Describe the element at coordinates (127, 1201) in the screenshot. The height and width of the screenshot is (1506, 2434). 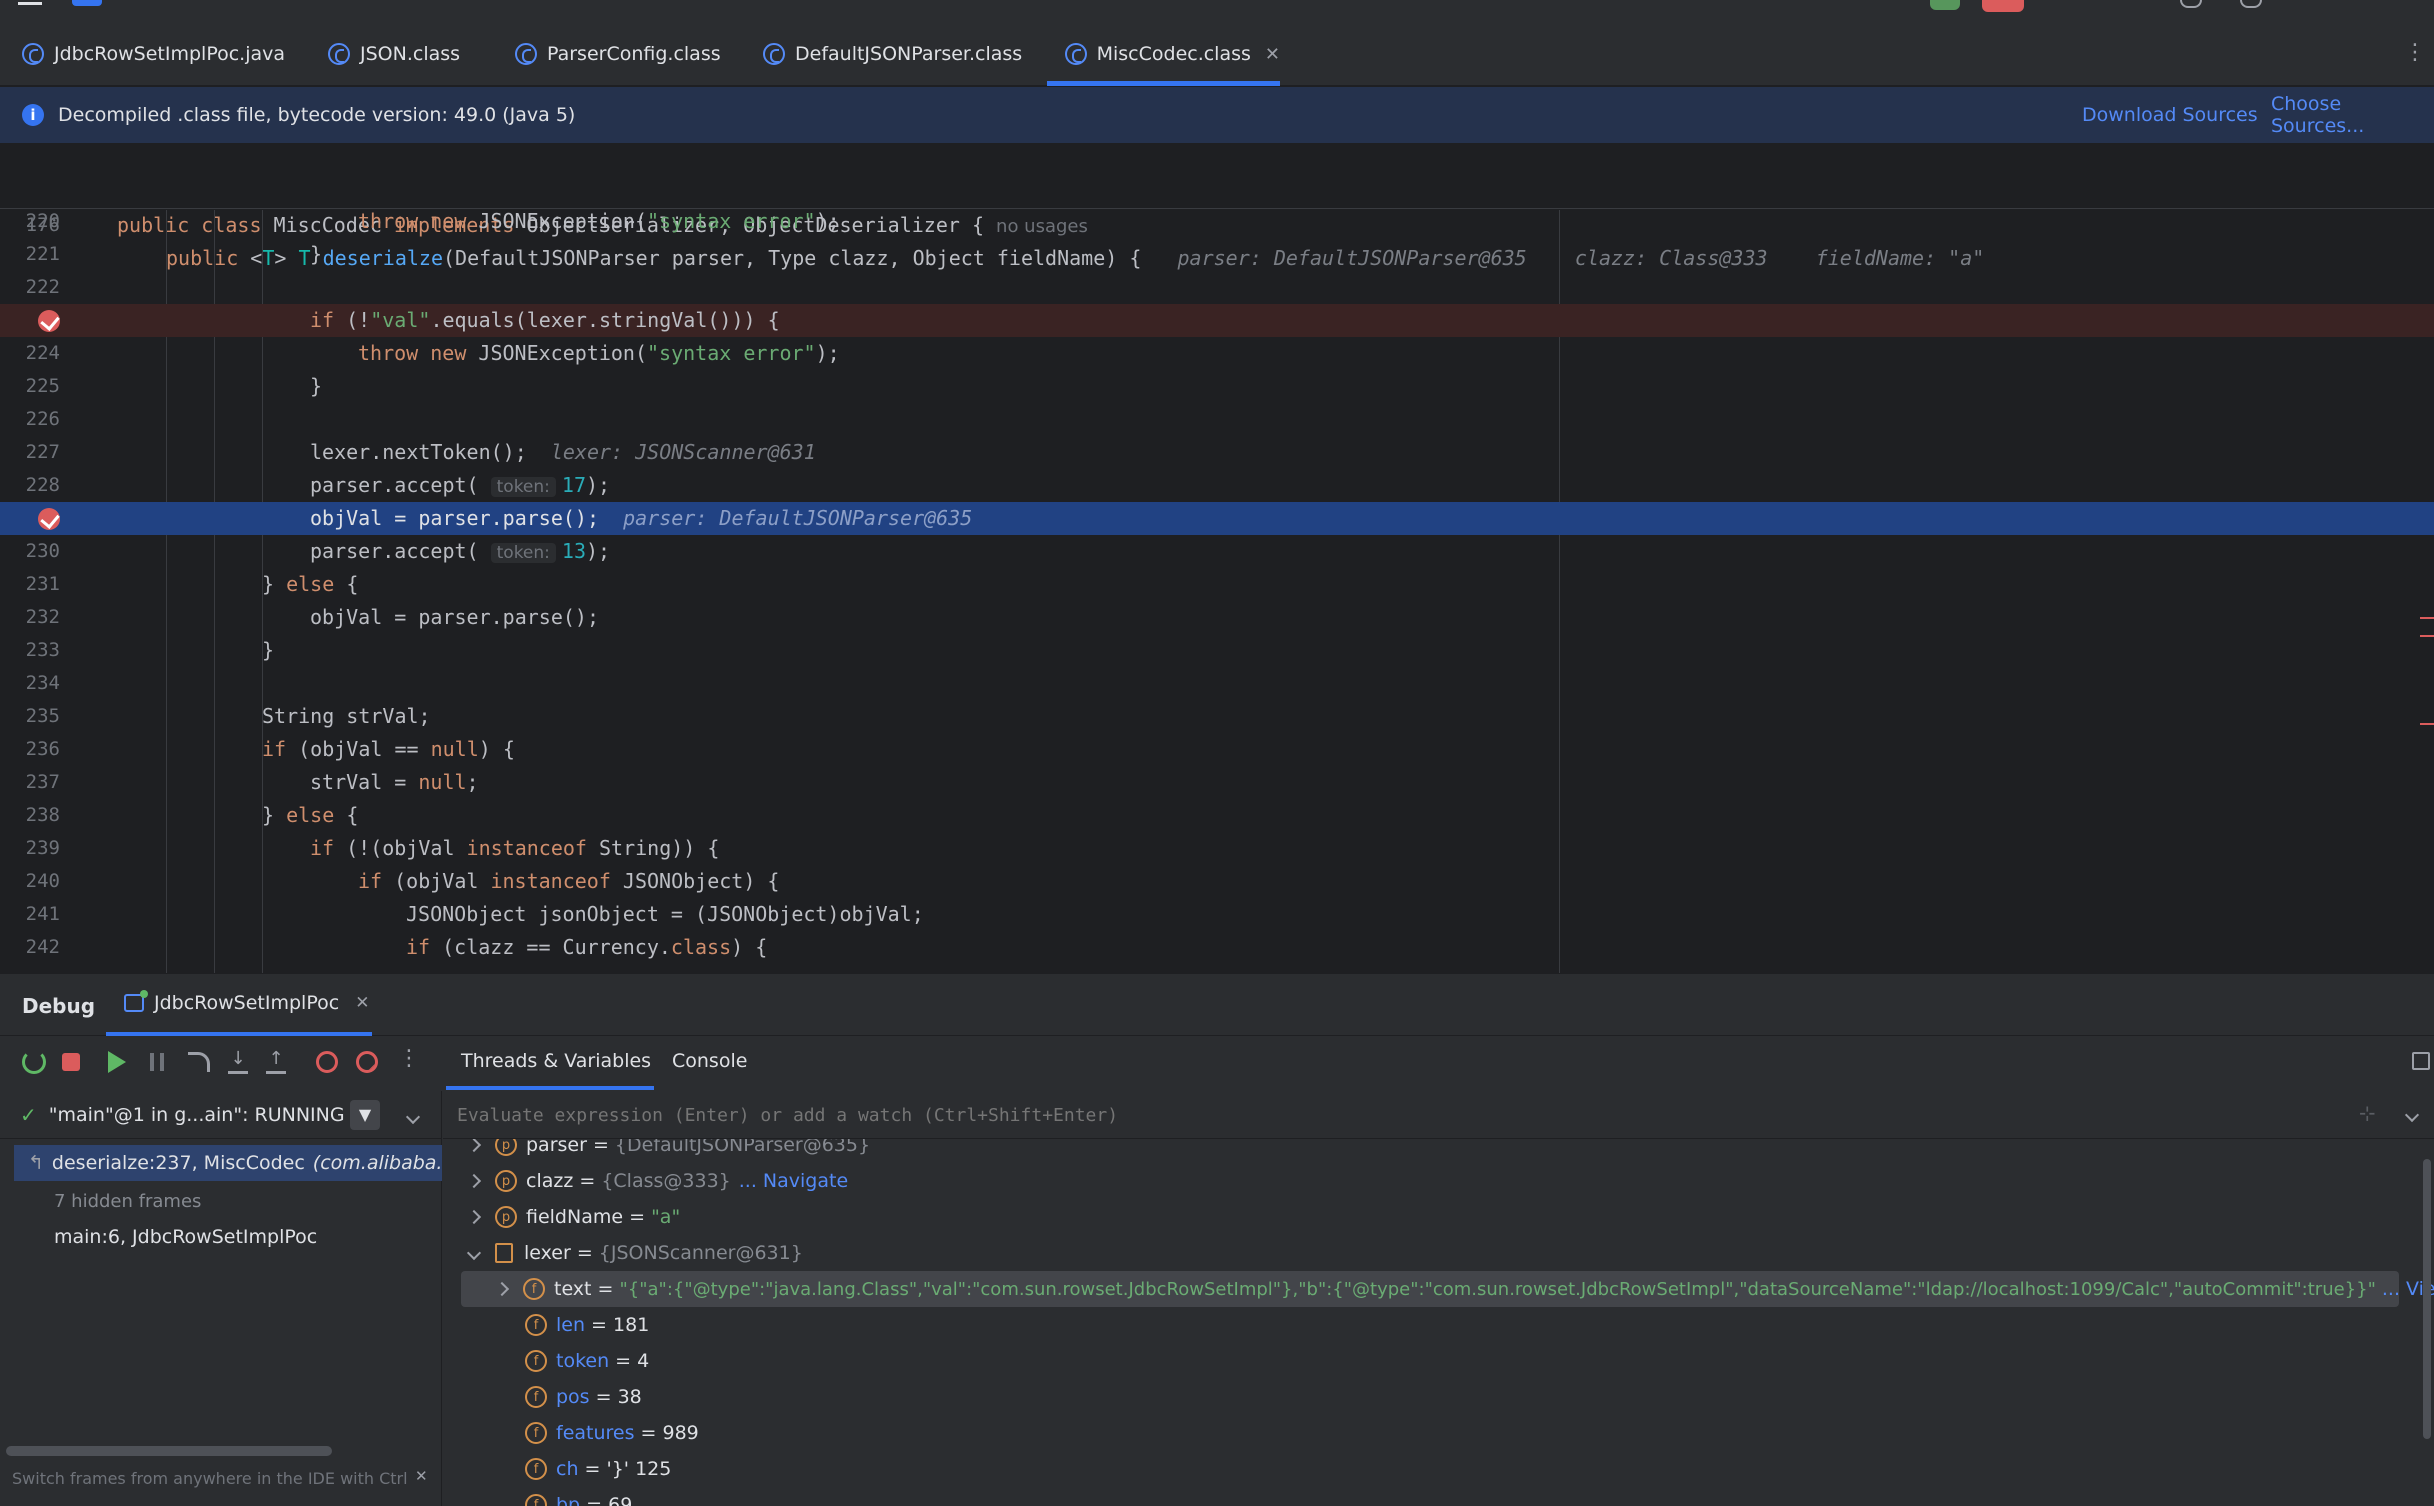
I see `hidden-frames: 7 hidden frames` at that location.